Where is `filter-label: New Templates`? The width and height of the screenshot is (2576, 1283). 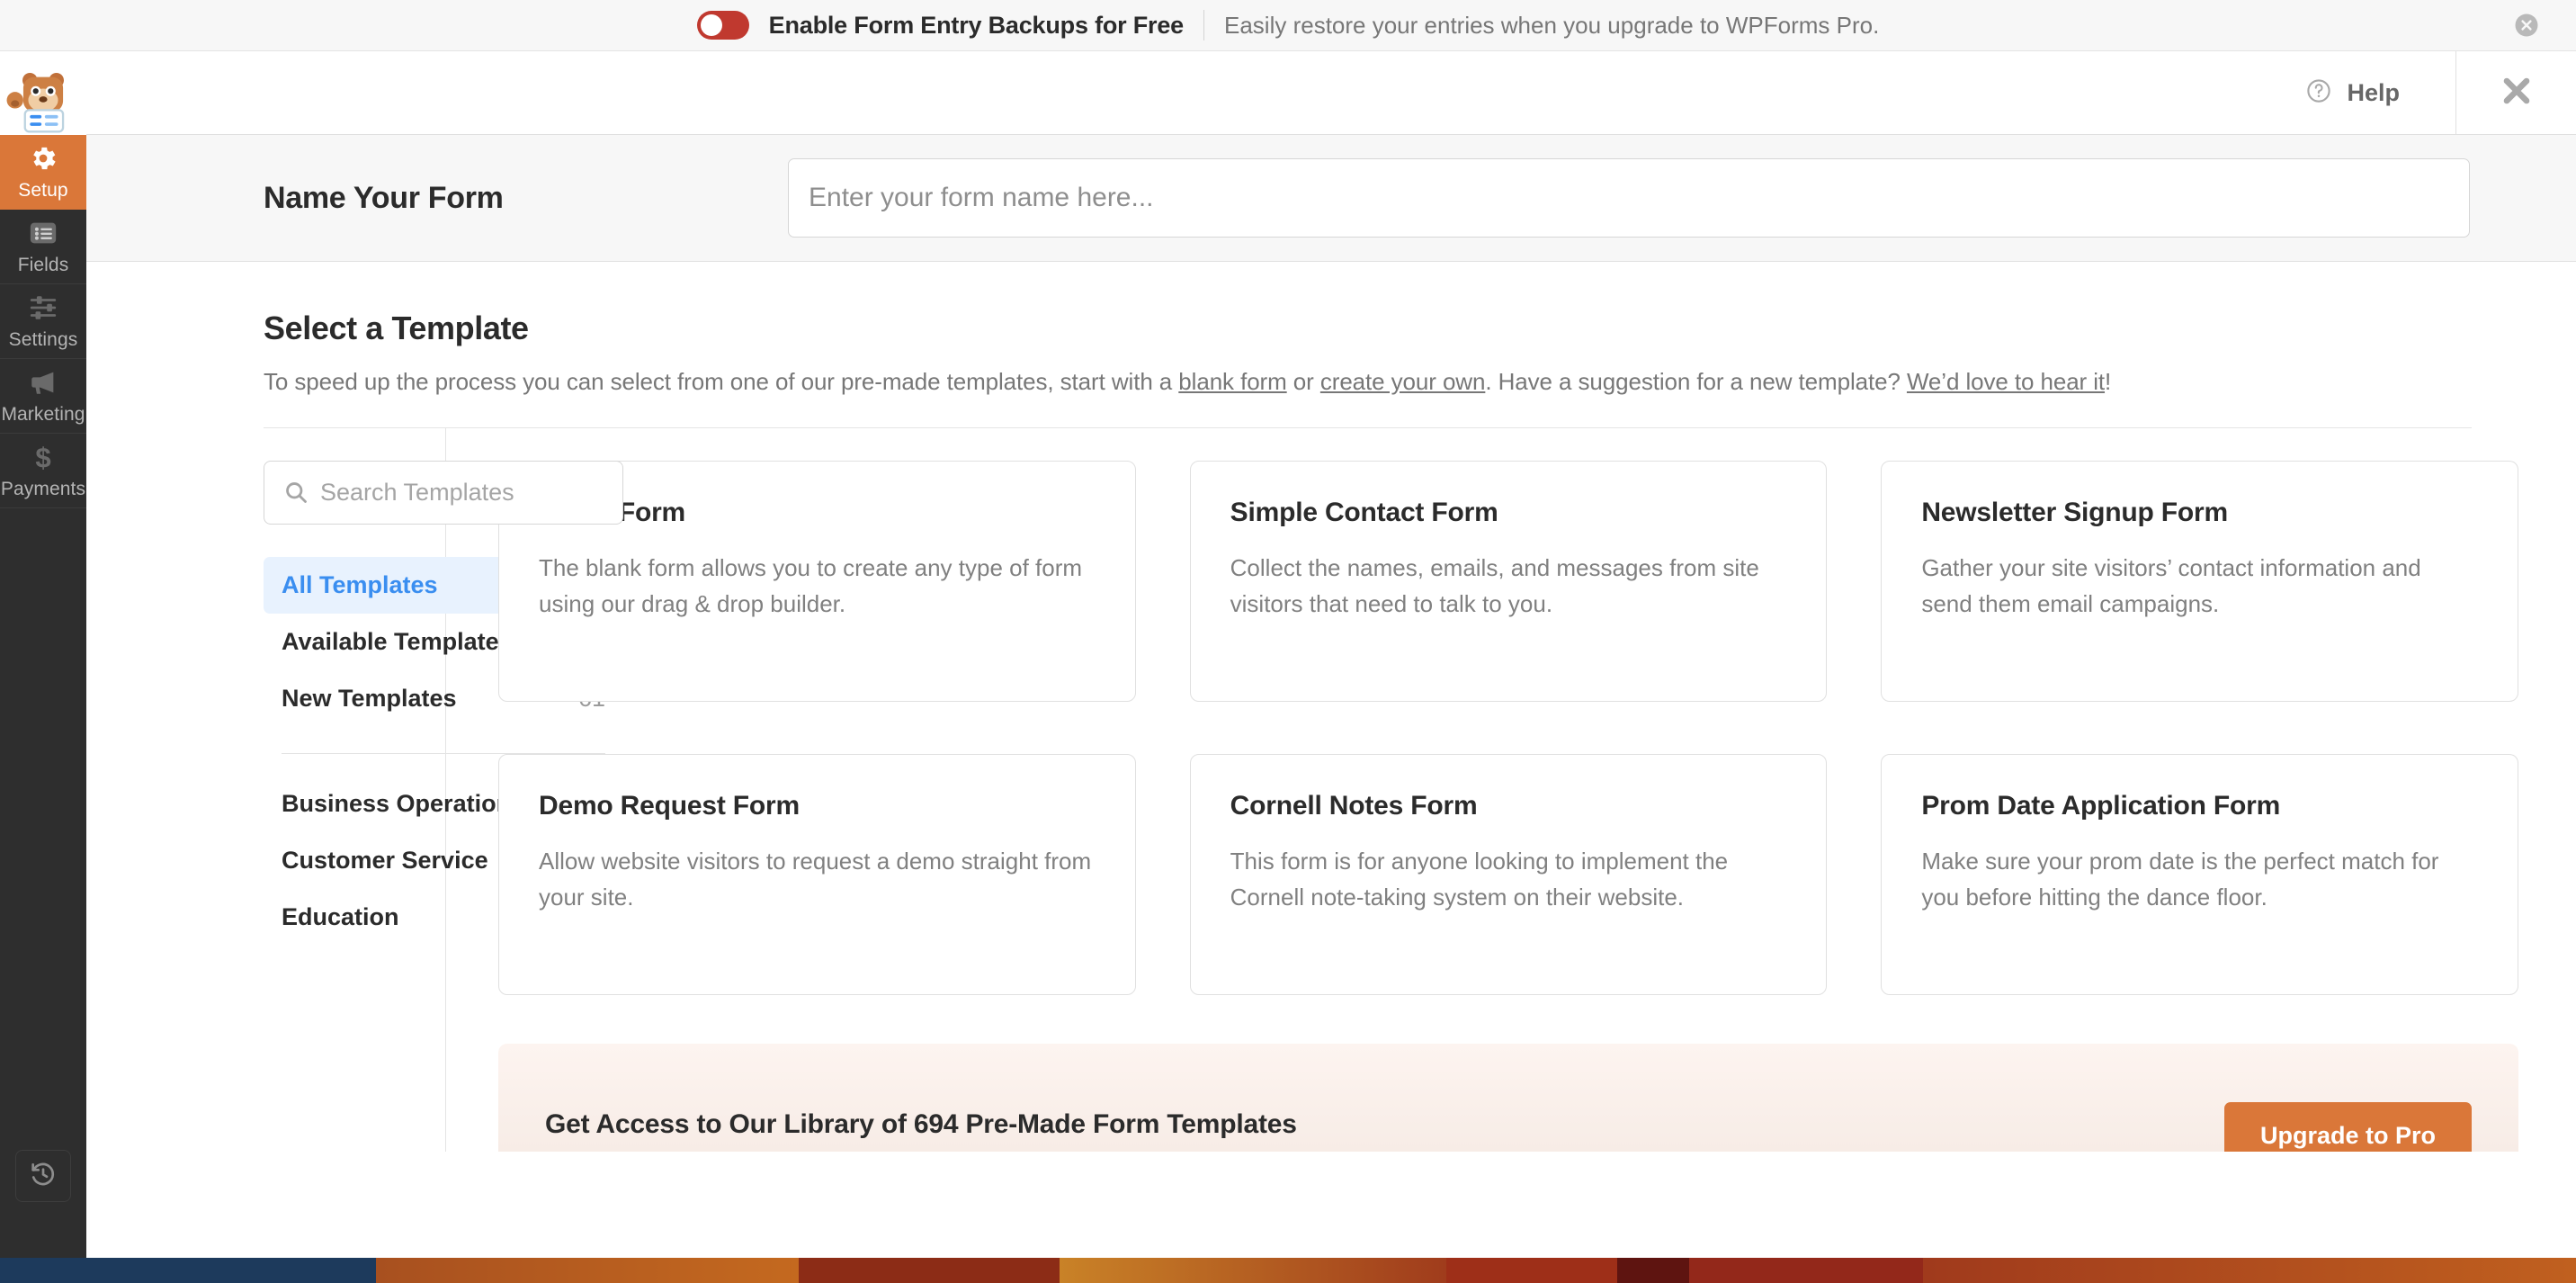 filter-label: New Templates is located at coordinates (369, 698).